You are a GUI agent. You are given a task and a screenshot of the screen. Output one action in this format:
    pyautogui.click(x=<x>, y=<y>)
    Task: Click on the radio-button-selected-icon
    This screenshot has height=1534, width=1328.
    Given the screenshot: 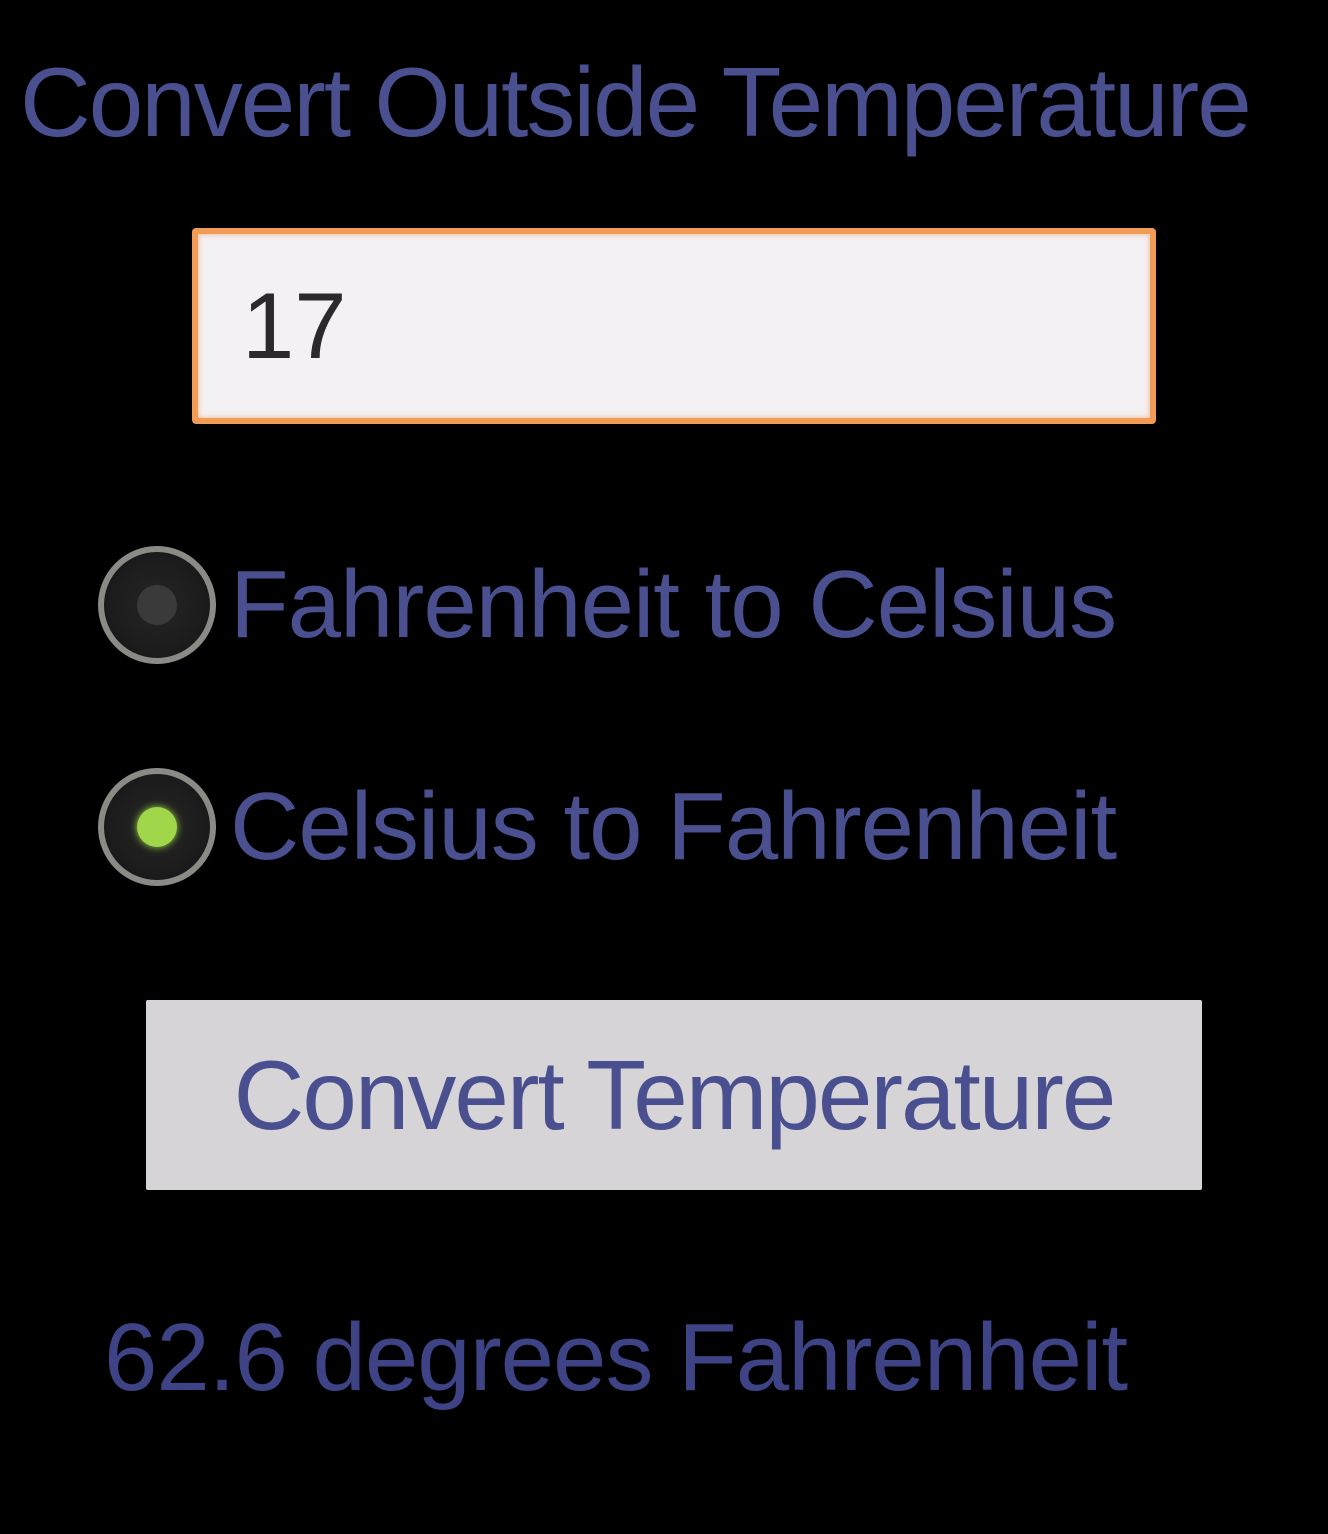 What is the action you would take?
    pyautogui.click(x=157, y=827)
    